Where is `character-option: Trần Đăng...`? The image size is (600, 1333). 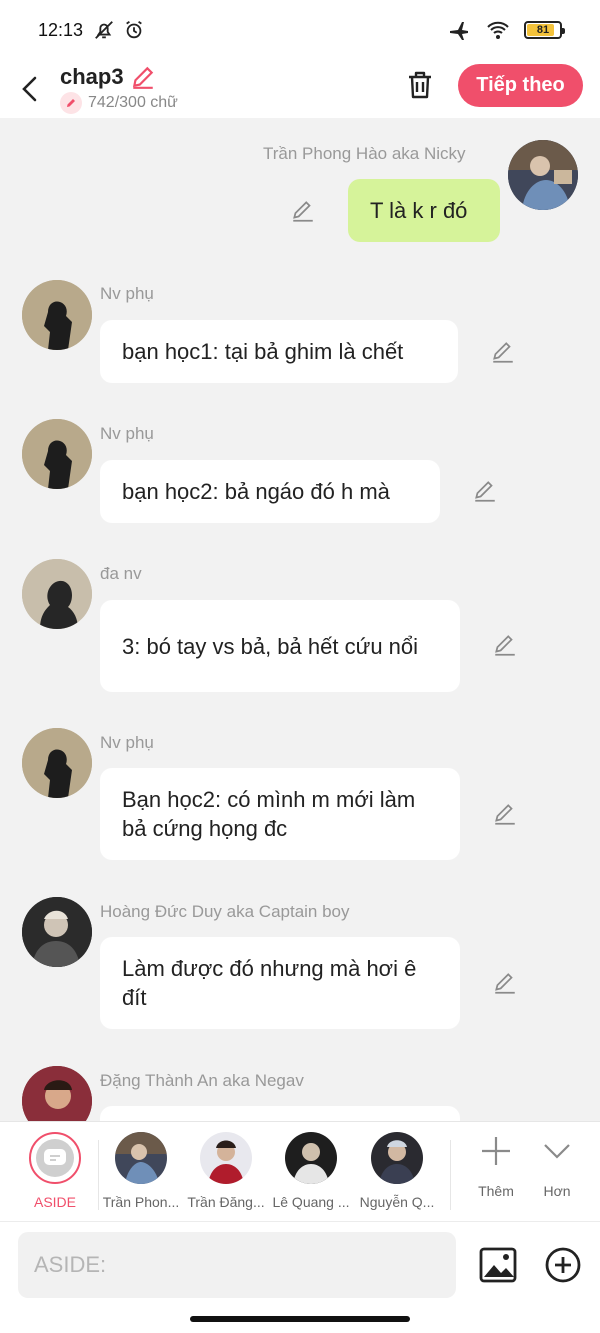
character-option: Trần Đăng... is located at coordinates (226, 1171).